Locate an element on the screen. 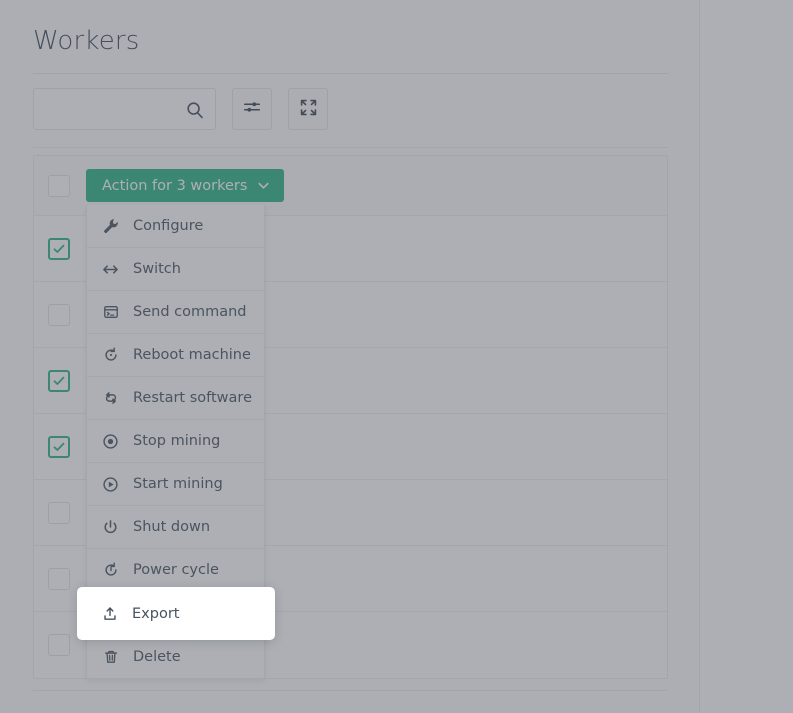 Image resolution: width=793 pixels, height=713 pixels. menu-item-label: Export is located at coordinates (156, 613).